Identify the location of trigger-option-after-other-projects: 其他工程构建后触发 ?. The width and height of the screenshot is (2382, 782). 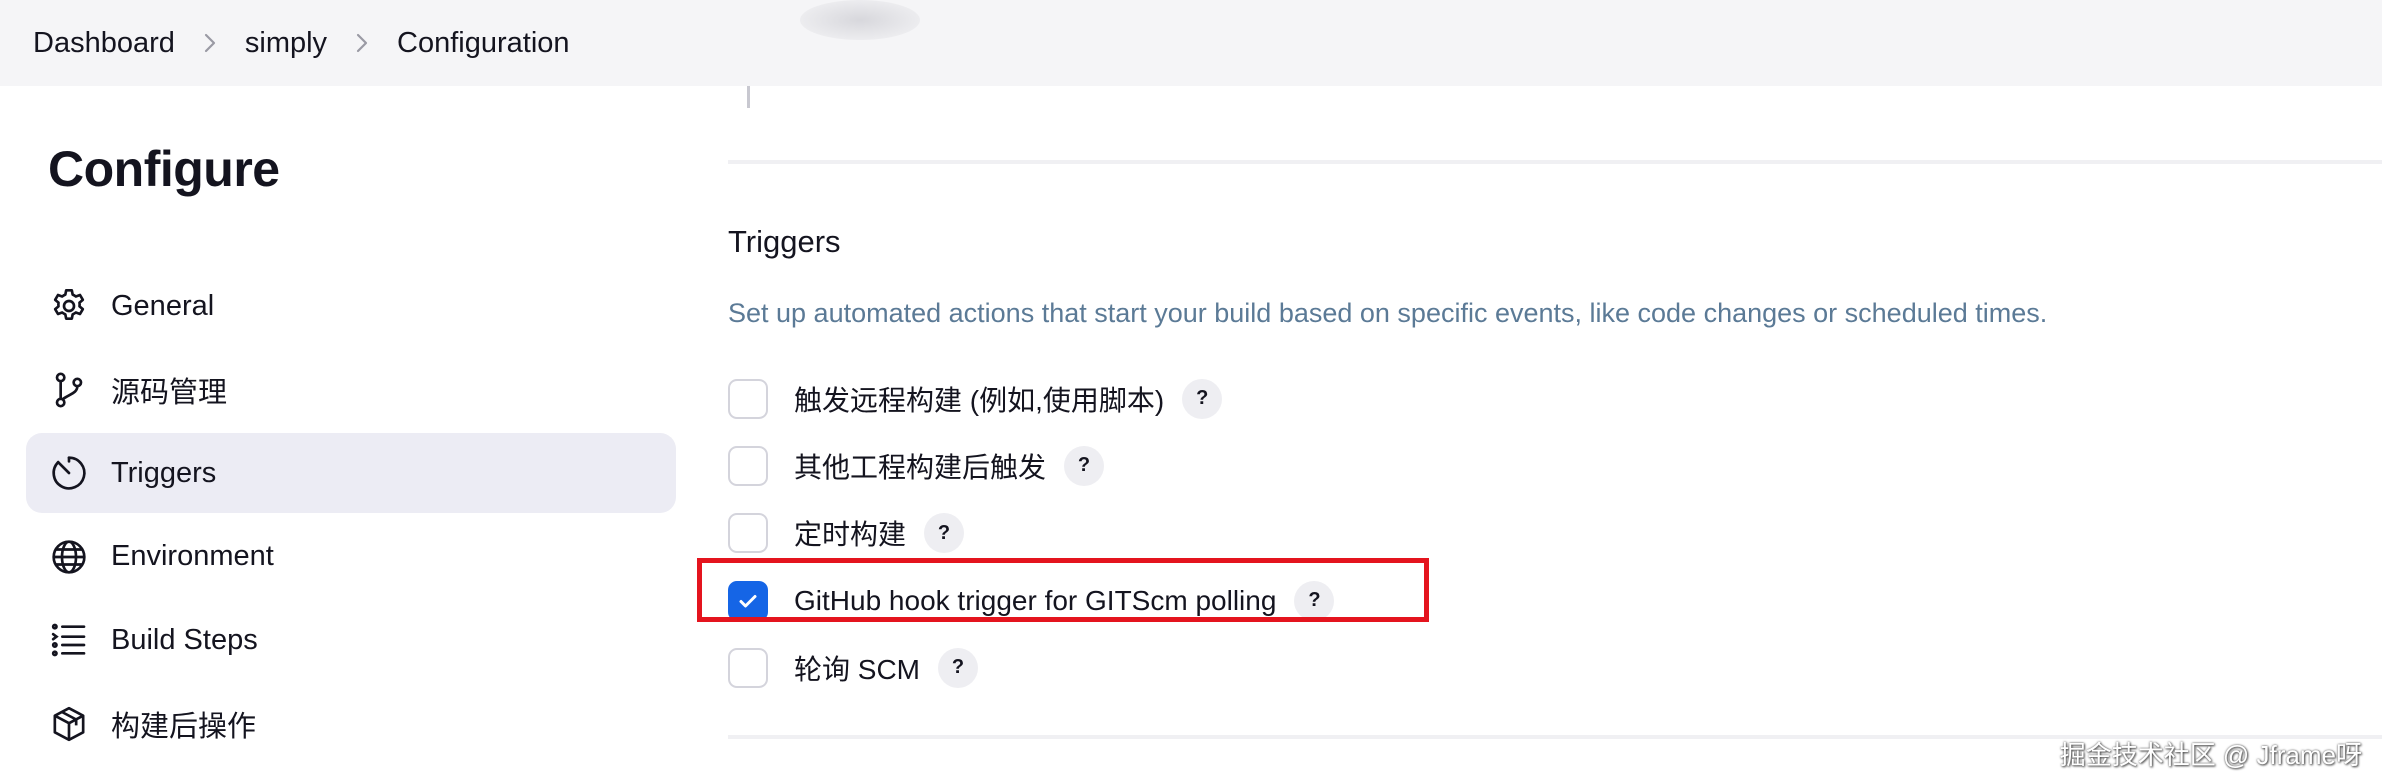
(1031, 465).